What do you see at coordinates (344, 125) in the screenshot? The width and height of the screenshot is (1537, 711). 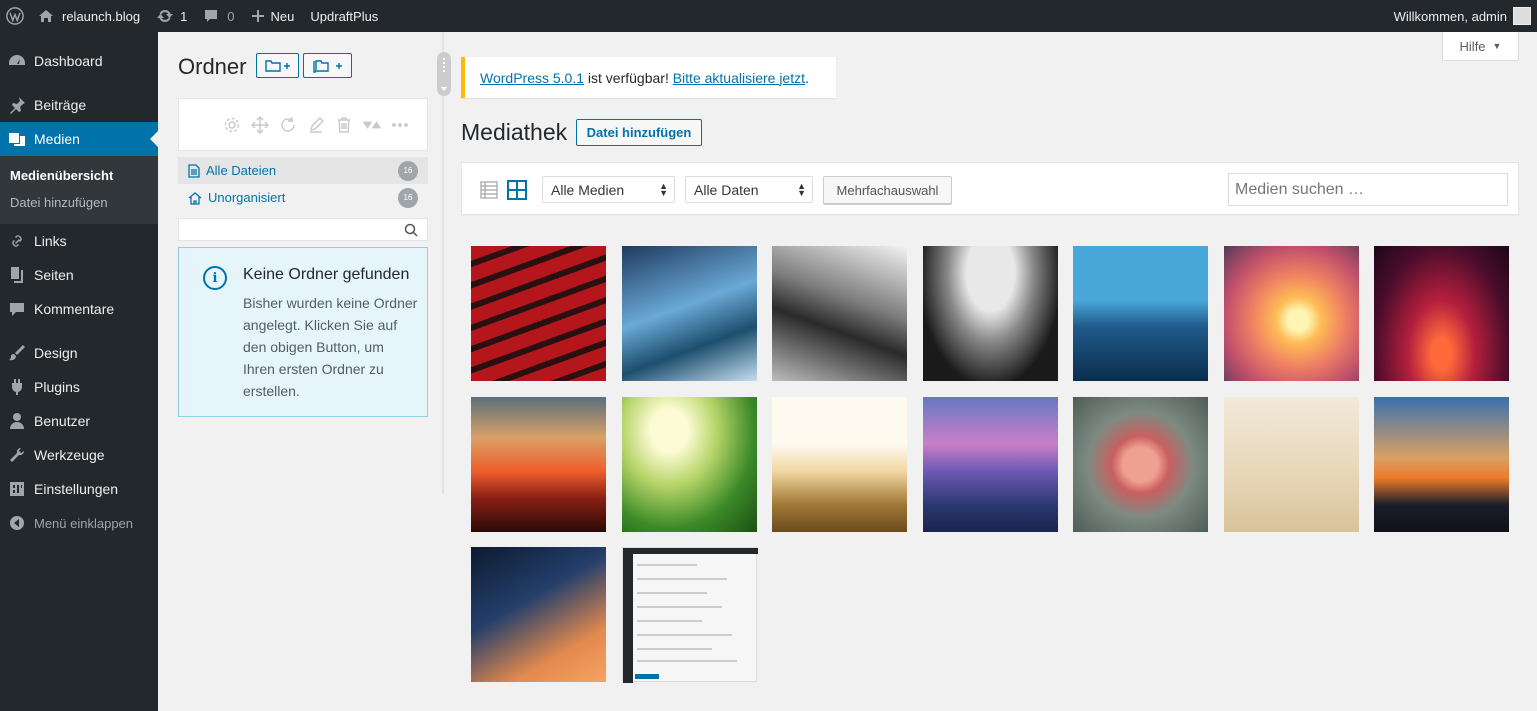 I see `trash-icon` at bounding box center [344, 125].